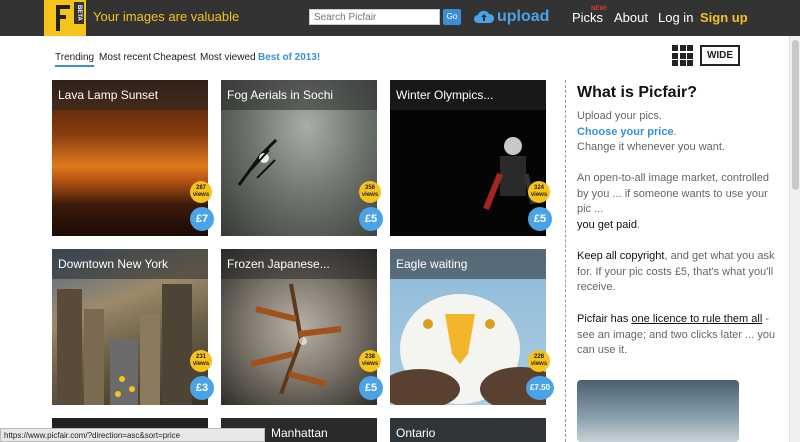 This screenshot has width=800, height=442. What do you see at coordinates (130, 264) in the screenshot?
I see `card-title: Downtown New York` at bounding box center [130, 264].